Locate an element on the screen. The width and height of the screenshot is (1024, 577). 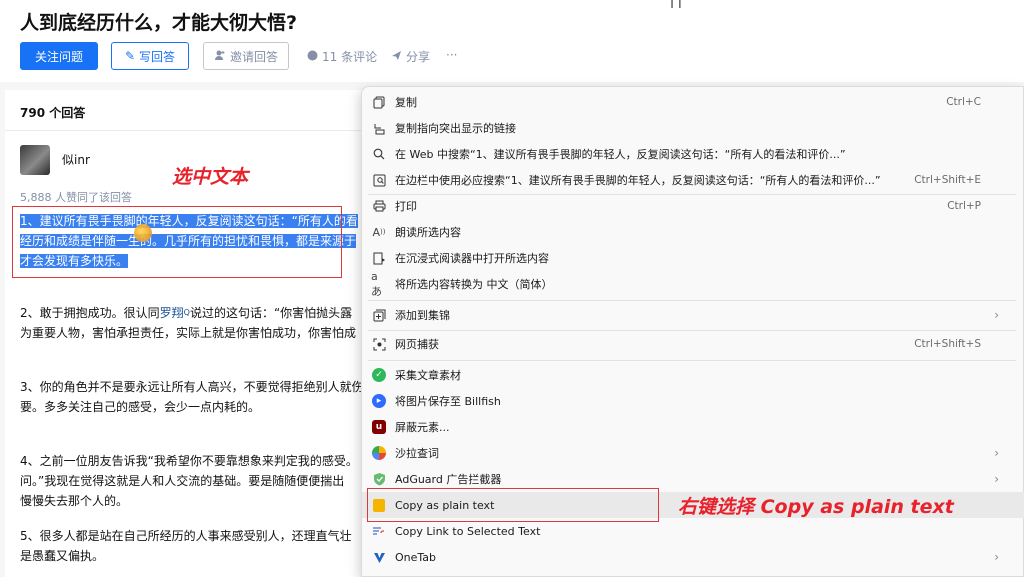
salad-dict-icon is located at coordinates (379, 453).